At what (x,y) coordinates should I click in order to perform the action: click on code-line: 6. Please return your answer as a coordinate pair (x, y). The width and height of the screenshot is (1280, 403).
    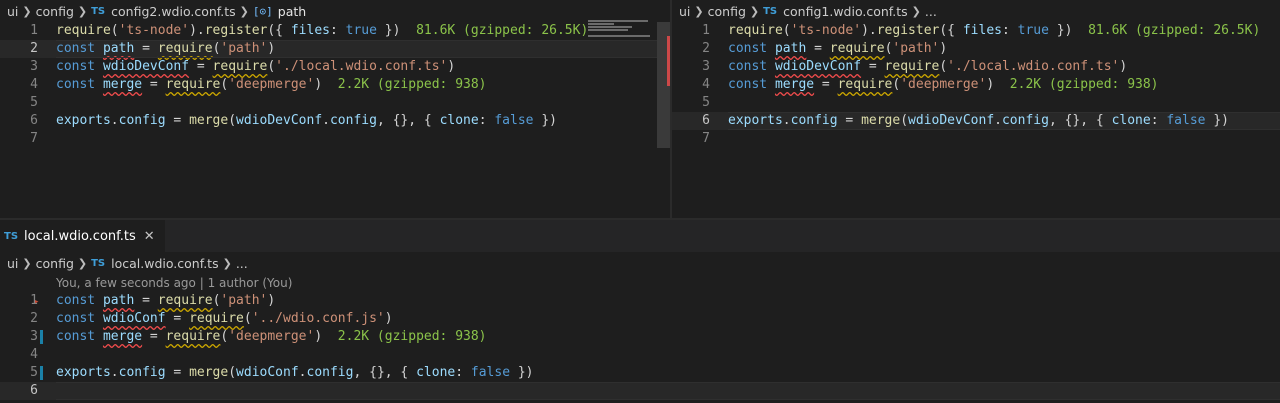
    Looking at the image, I should click on (640, 391).